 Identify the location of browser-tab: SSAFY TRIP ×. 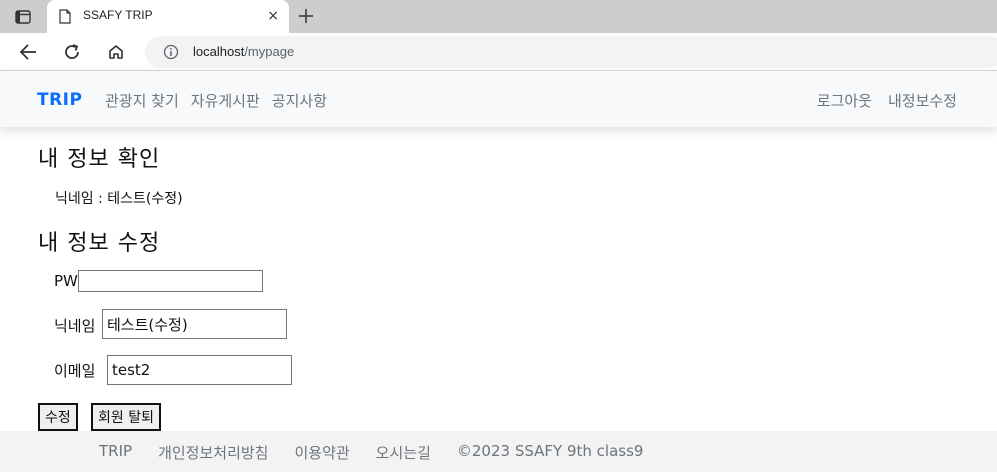
(168, 16).